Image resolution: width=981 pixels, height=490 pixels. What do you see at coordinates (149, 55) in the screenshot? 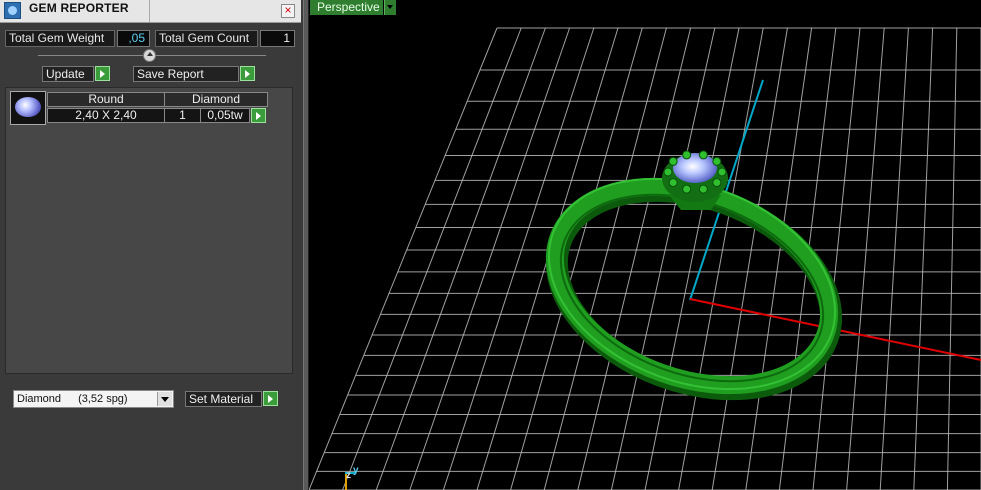
I see `slider-knob-icon` at bounding box center [149, 55].